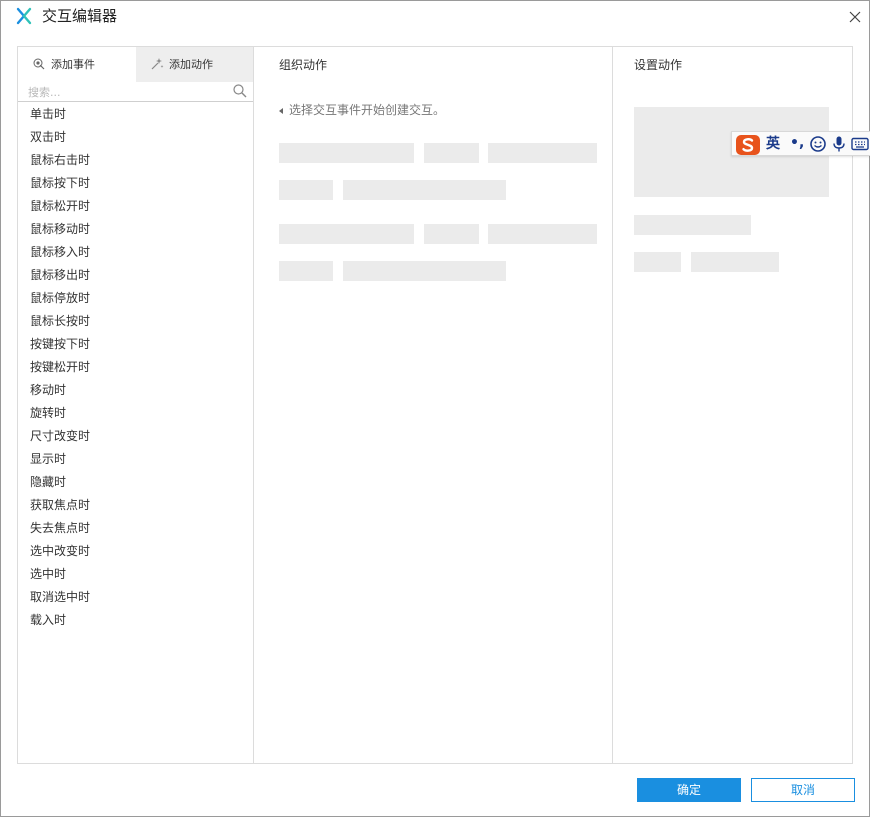 This screenshot has width=870, height=817. I want to click on event-item: 按键松开时, so click(135, 367).